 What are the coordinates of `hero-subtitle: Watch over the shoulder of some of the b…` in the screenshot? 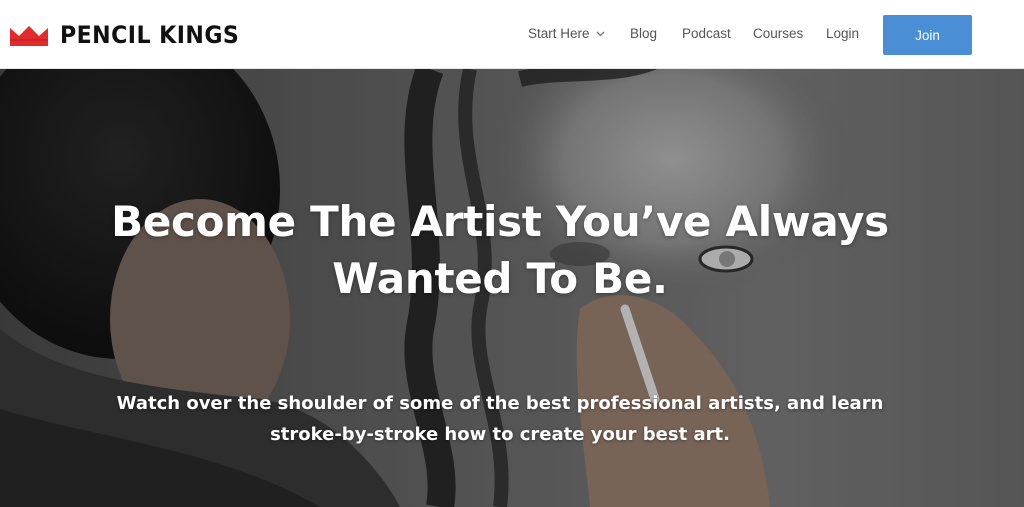 It's located at (500, 419).